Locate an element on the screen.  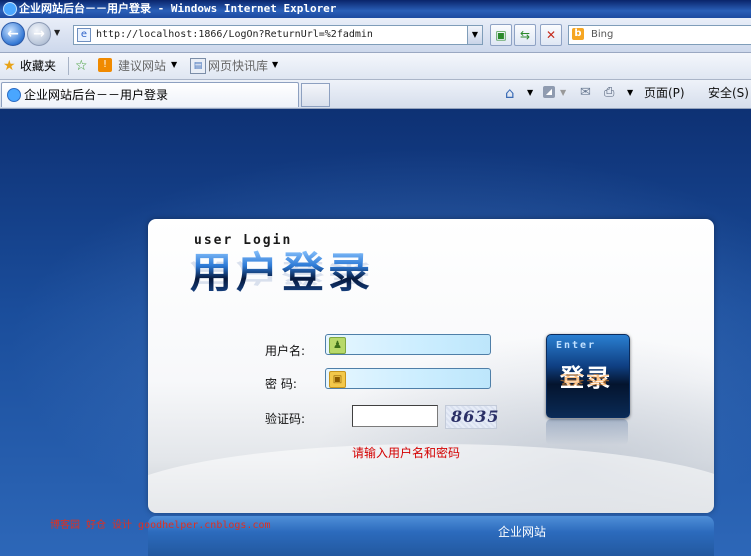
recent-pages-dropdown: ▼ is located at coordinates (59, 33).